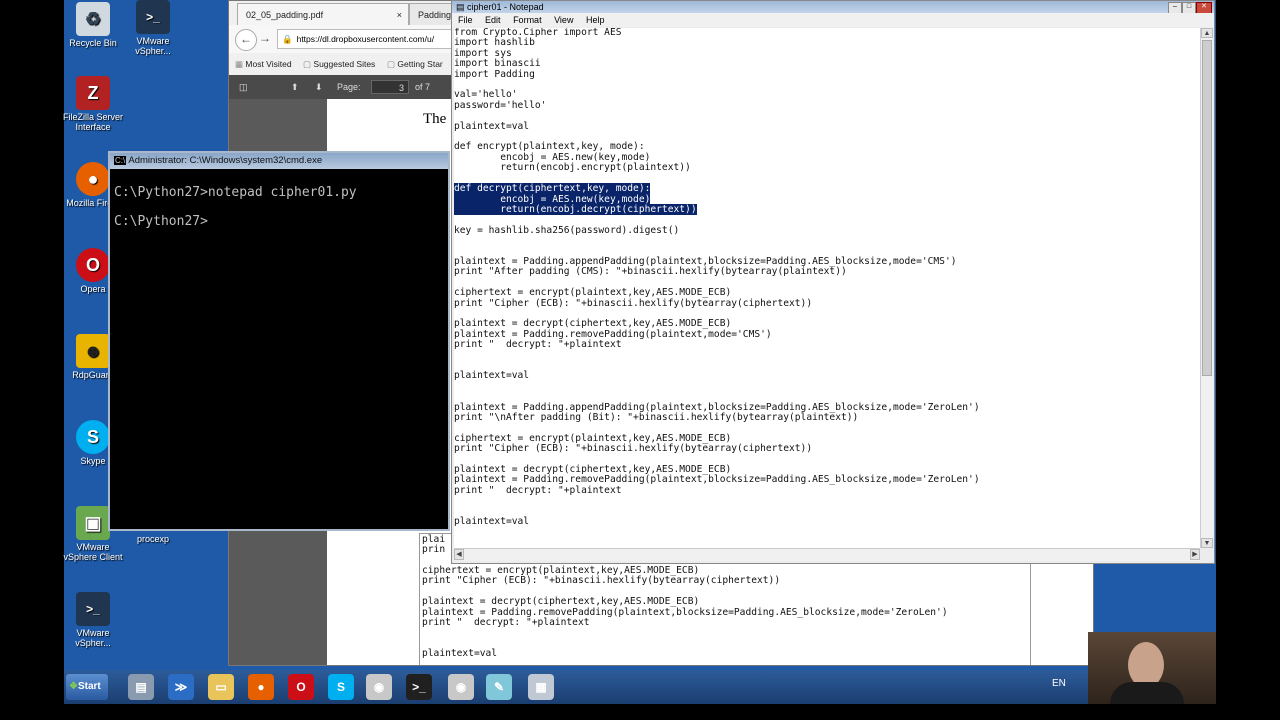  Describe the element at coordinates (285, 15) in the screenshot. I see `tab-title: 02_05_padding.pdf` at that location.